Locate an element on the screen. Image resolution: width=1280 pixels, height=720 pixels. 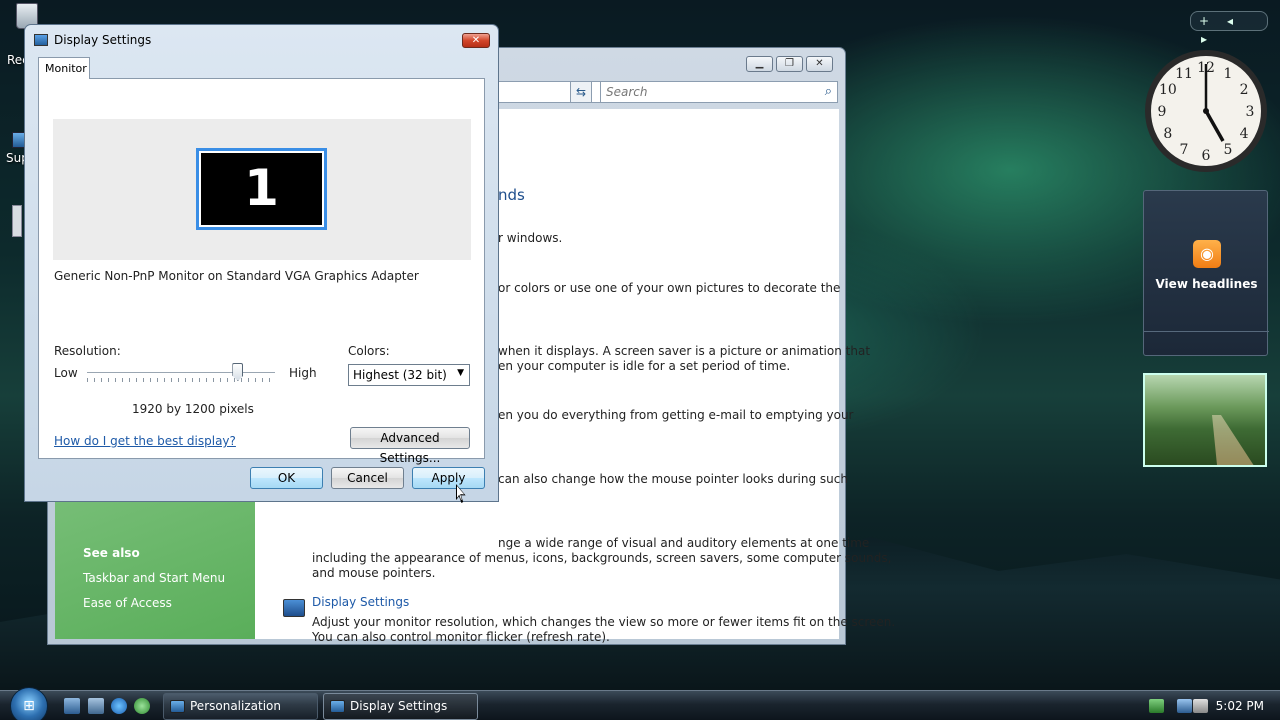
clock-numeral: 11 is located at coordinates (1184, 74).